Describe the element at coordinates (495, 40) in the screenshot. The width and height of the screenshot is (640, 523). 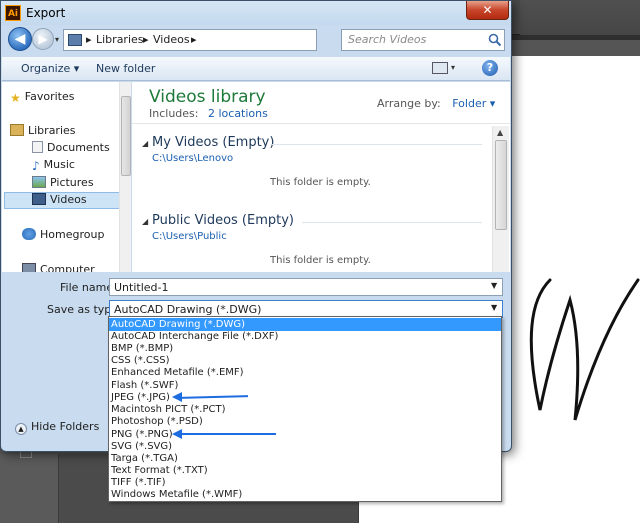
I see `search-icon` at that location.